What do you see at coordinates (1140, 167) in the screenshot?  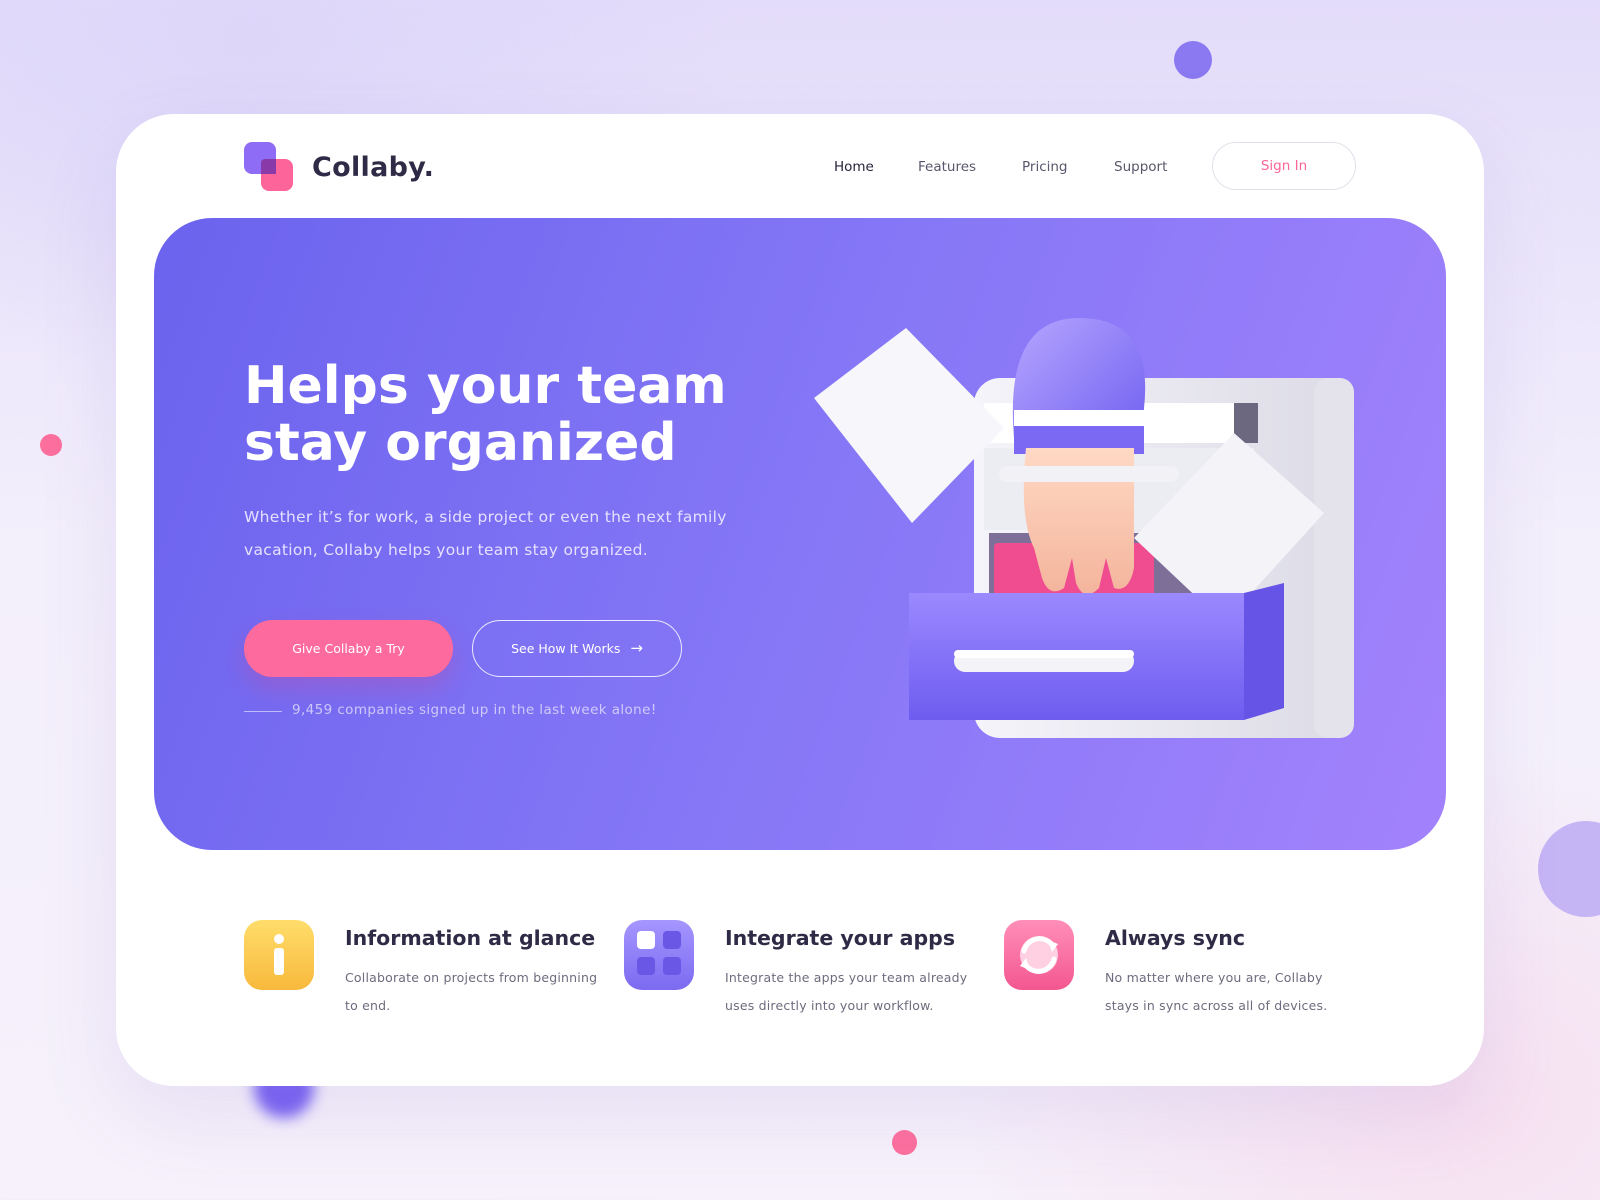 I see `nav-support: Support` at bounding box center [1140, 167].